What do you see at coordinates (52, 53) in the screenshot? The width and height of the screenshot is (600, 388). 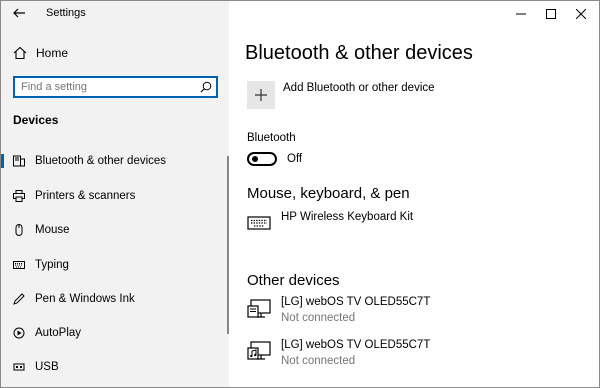 I see `home-label: Home` at bounding box center [52, 53].